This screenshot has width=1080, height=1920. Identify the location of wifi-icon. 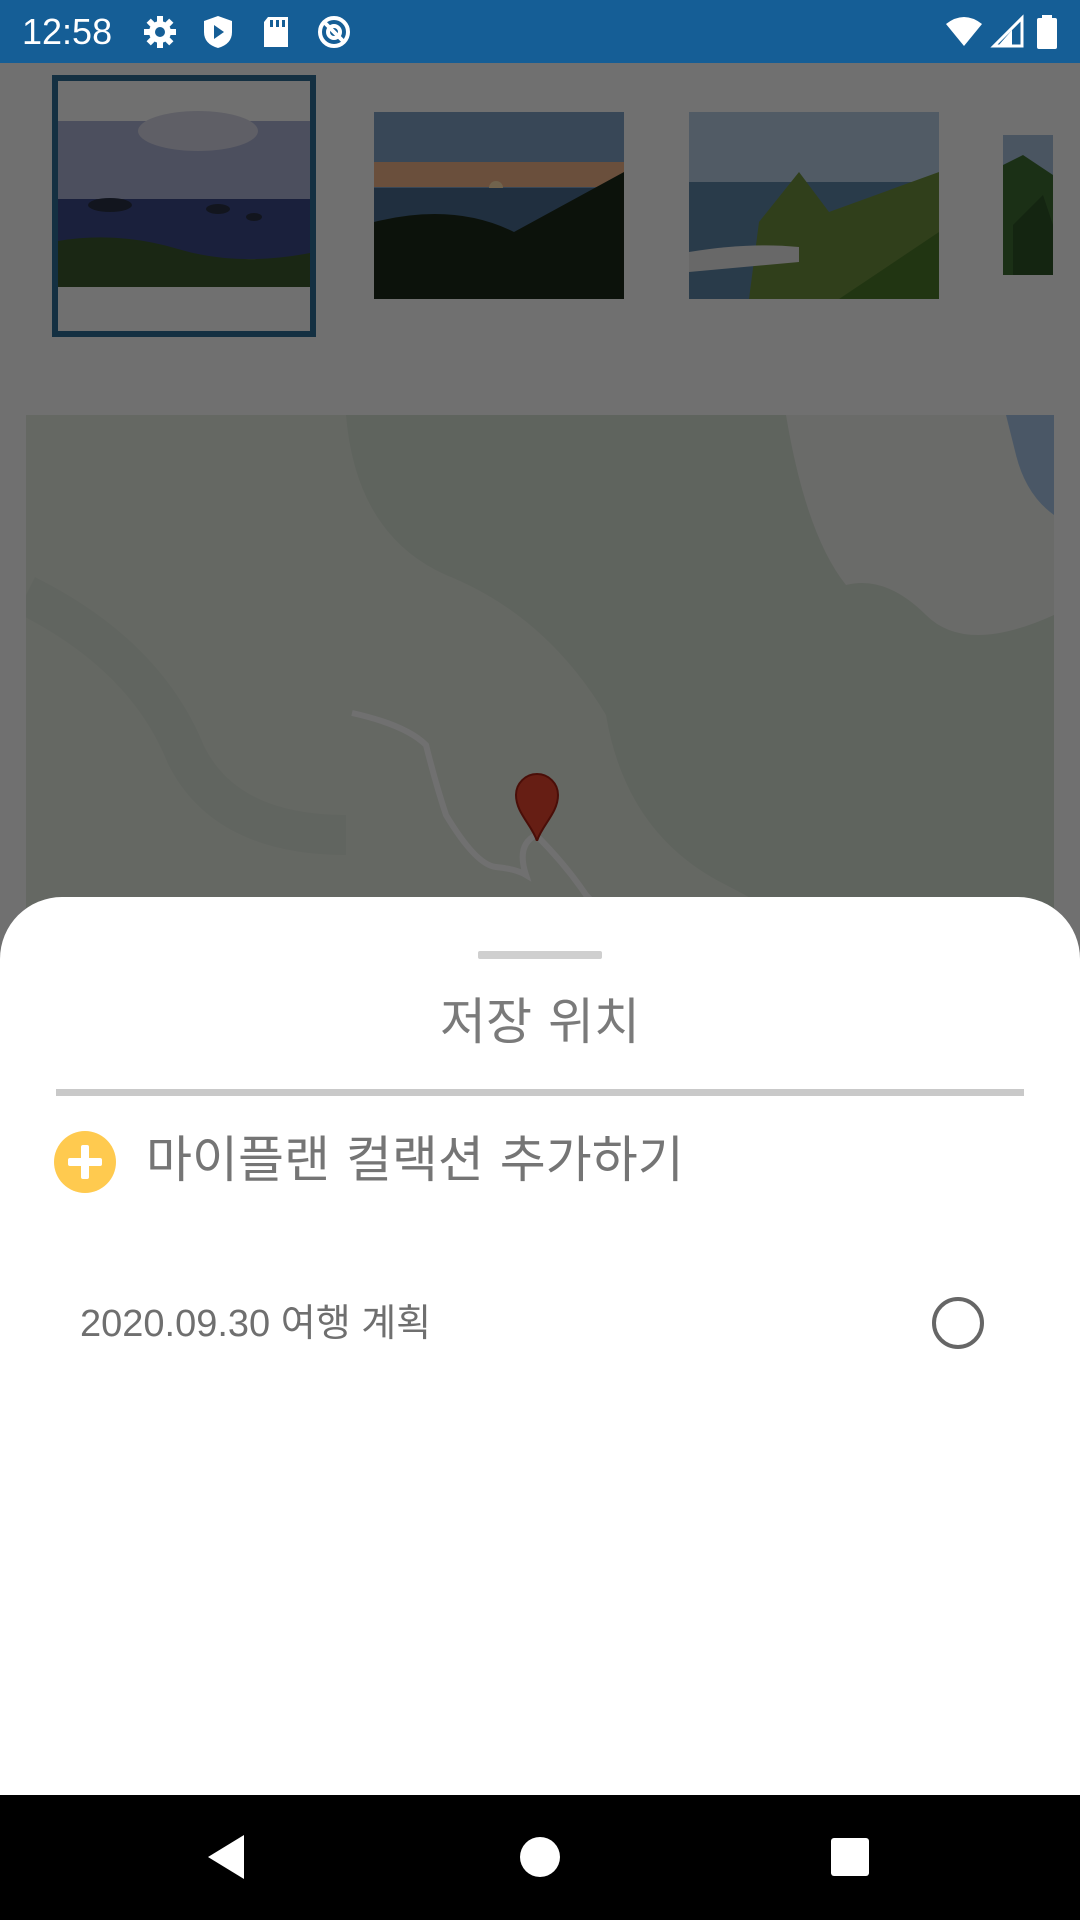
(964, 31).